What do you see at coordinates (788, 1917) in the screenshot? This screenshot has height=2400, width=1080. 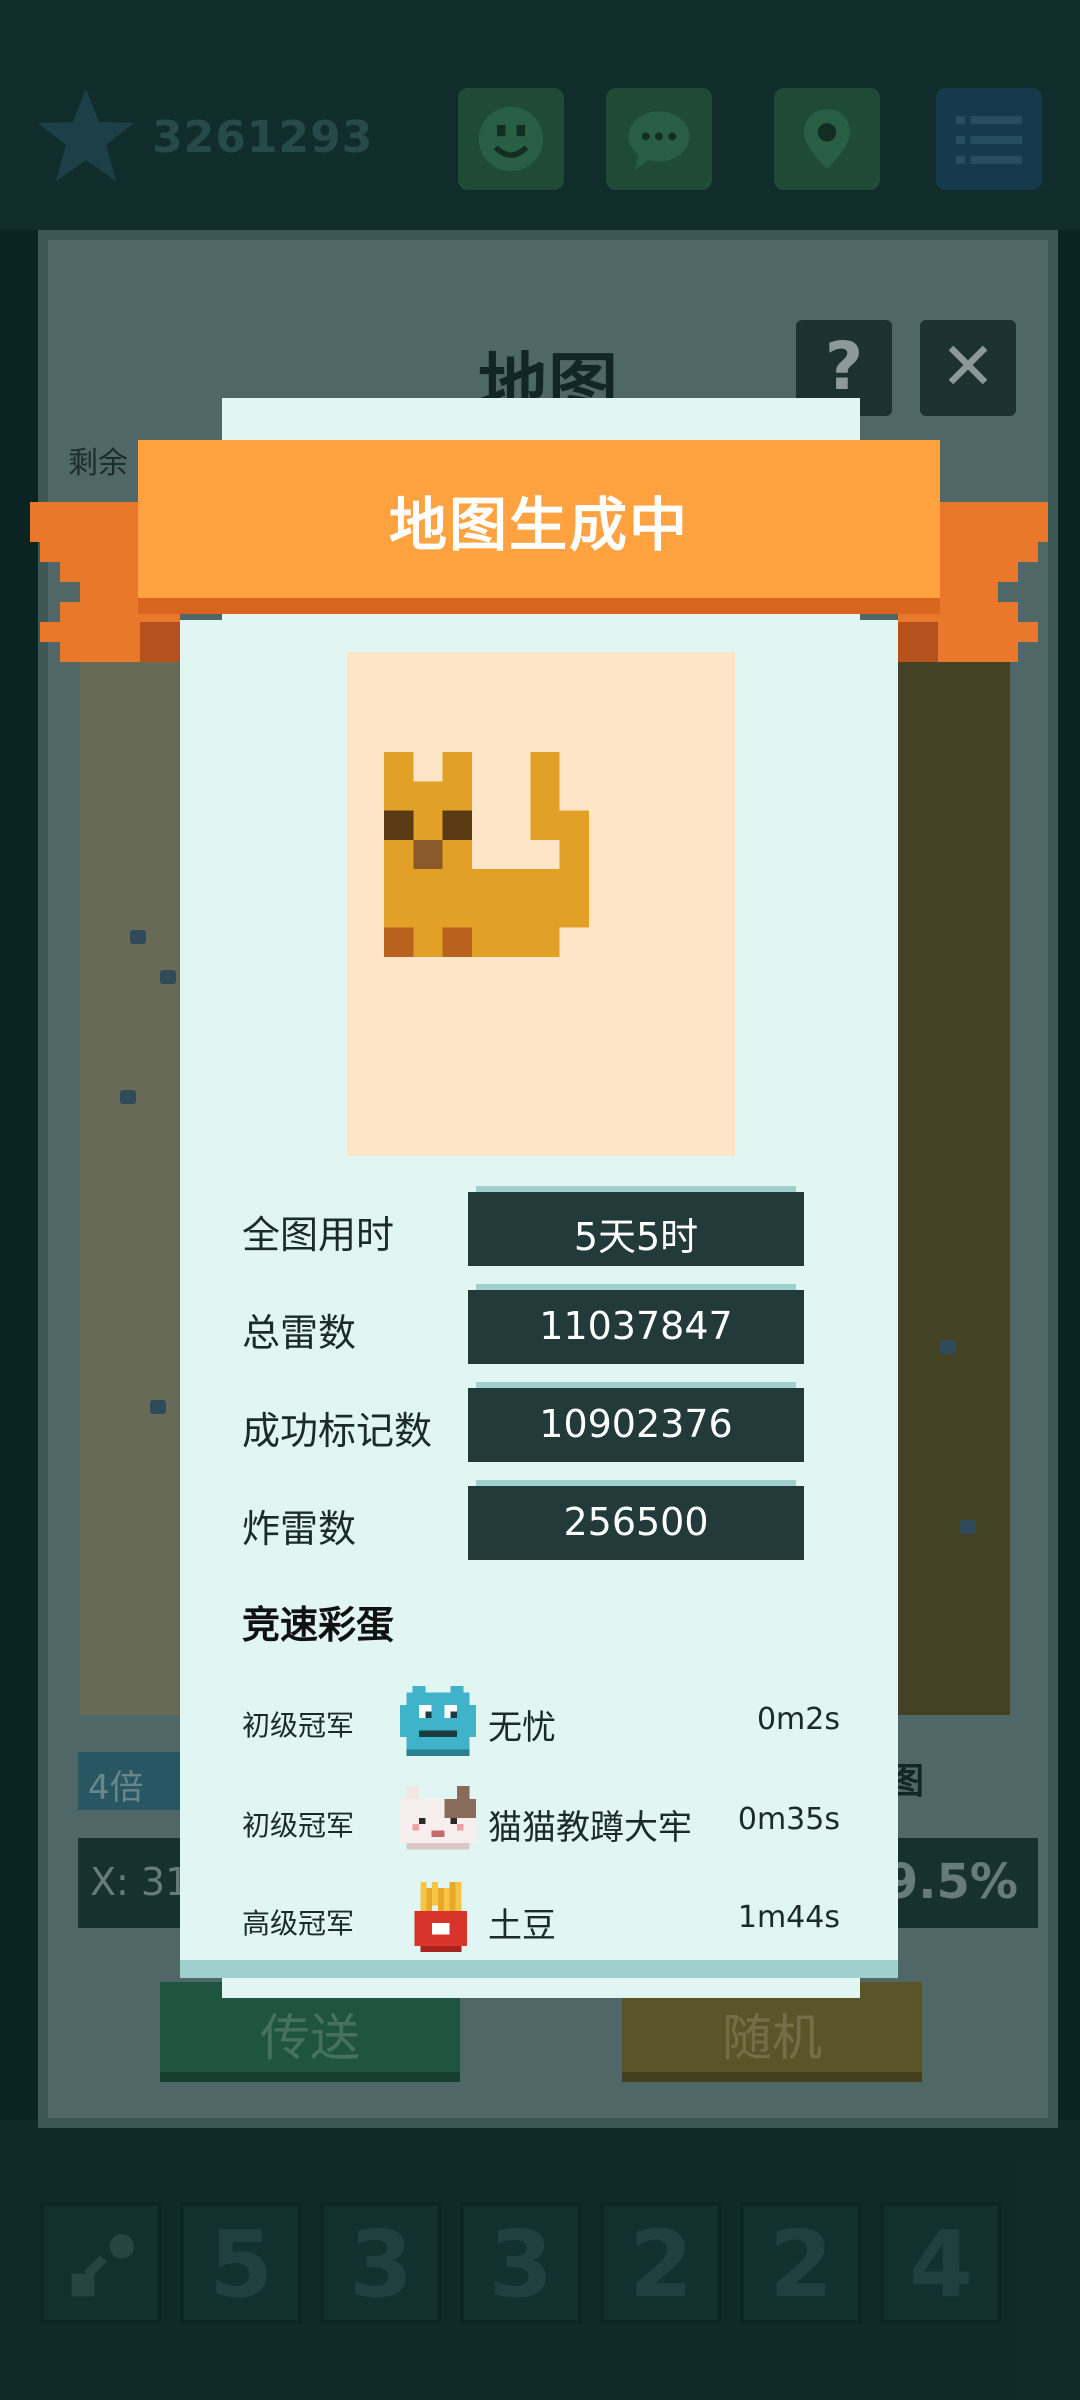 I see `egg-time: 1m44s` at bounding box center [788, 1917].